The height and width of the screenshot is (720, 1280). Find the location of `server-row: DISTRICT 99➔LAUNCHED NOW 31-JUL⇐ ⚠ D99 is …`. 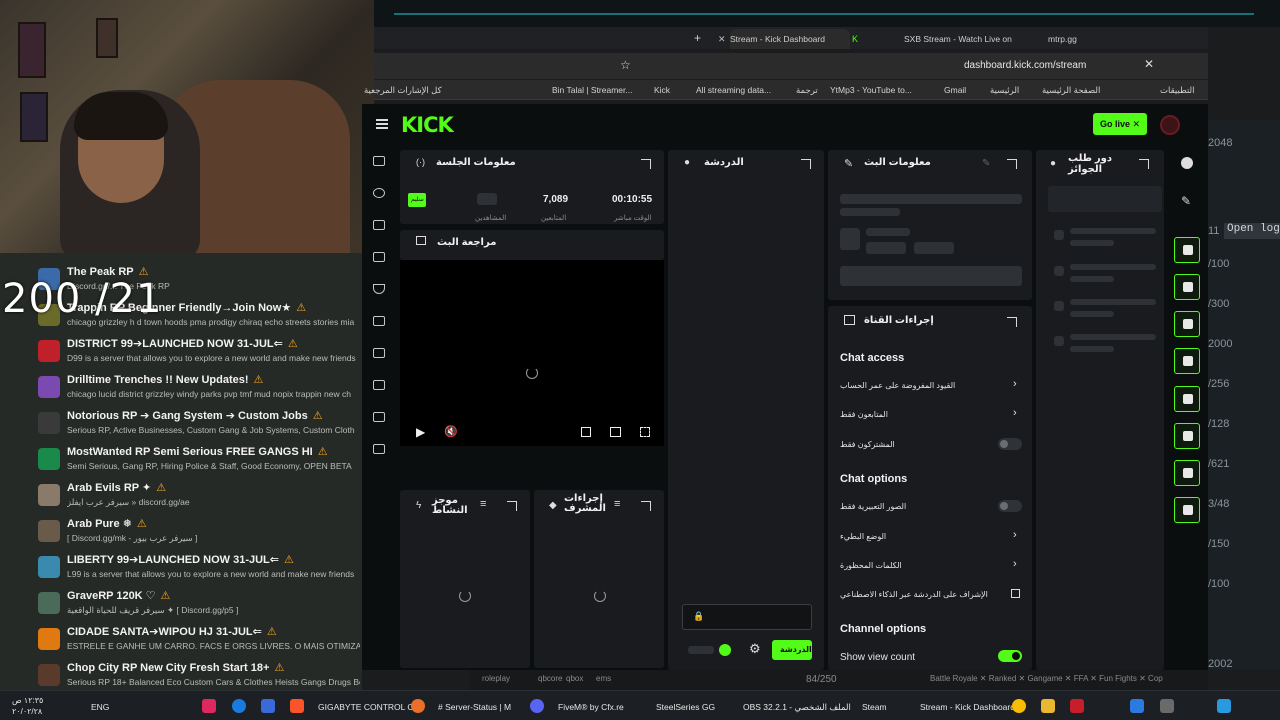

server-row: DISTRICT 99➔LAUNCHED NOW 31-JUL⇐ ⚠ D99 is … is located at coordinates (181, 352).